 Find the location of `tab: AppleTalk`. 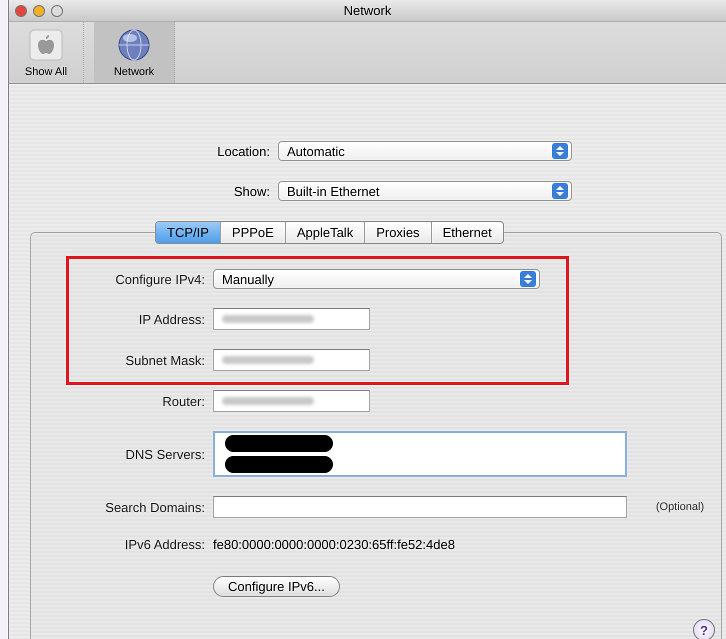

tab: AppleTalk is located at coordinates (326, 232).